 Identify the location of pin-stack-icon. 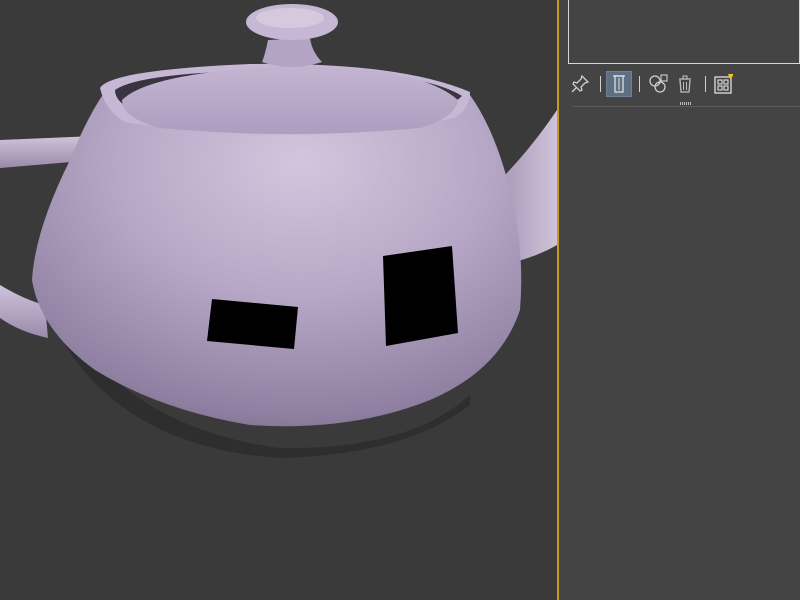
(580, 83).